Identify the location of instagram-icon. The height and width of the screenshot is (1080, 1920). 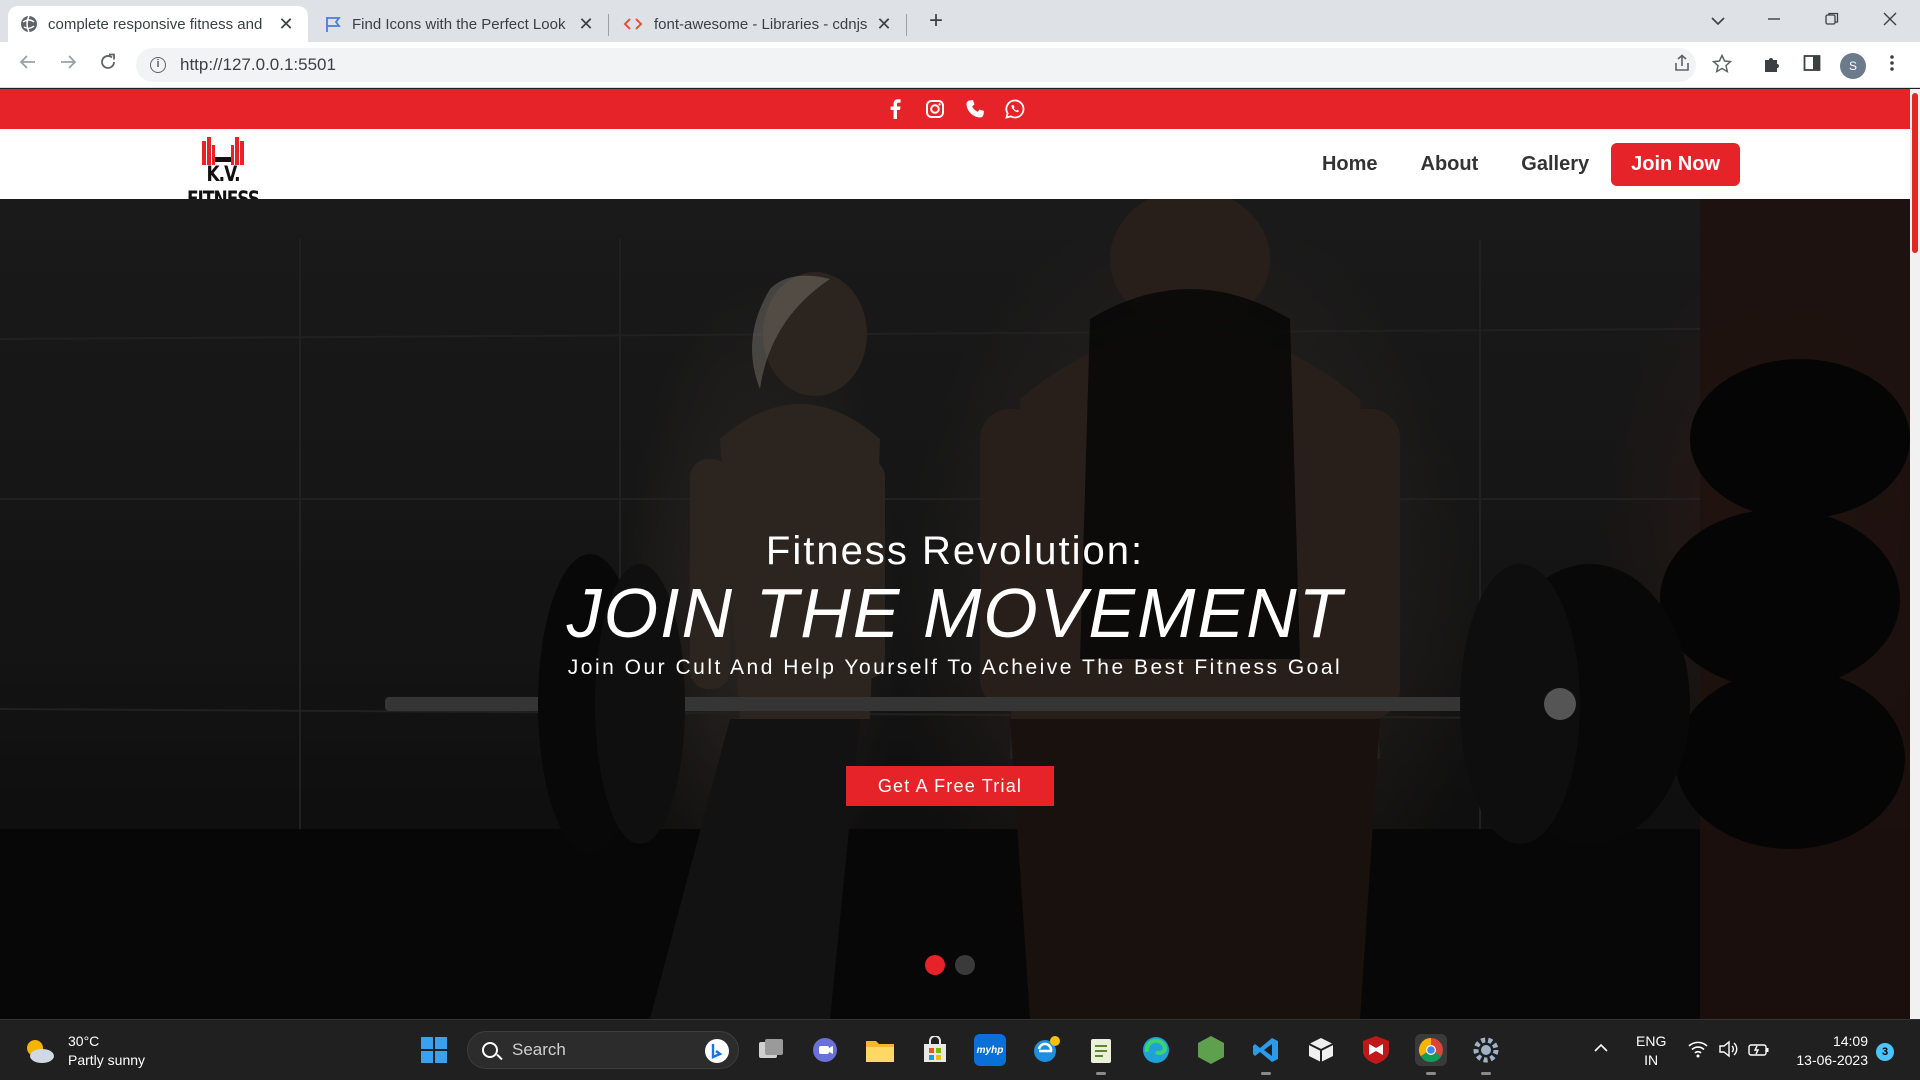
(935, 109).